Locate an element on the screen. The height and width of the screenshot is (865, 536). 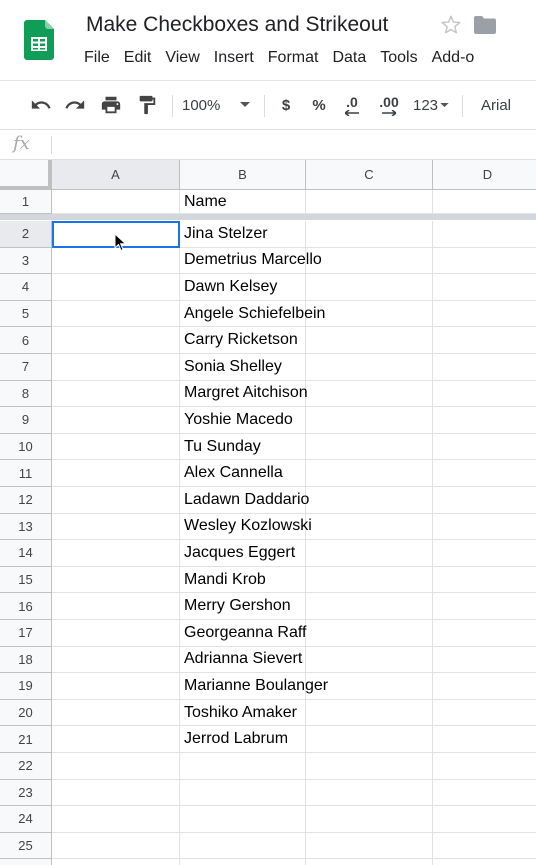
cell-b21: Jerrod Labrum is located at coordinates (243, 739).